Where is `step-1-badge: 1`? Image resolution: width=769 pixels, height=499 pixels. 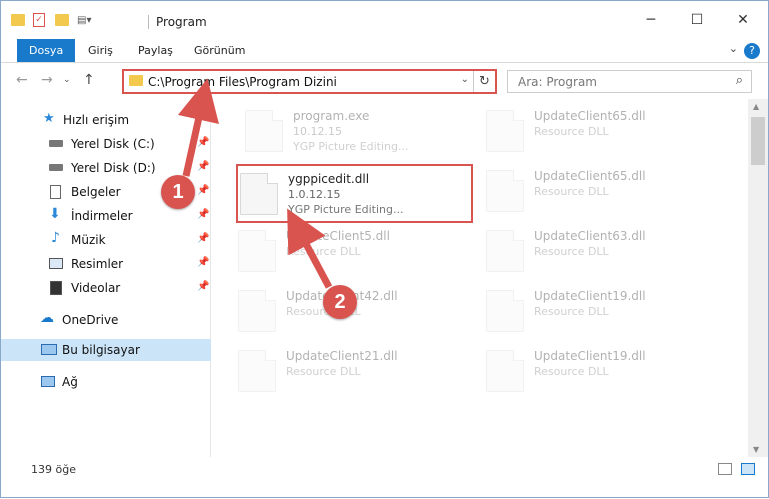
step-1-badge: 1 is located at coordinates (178, 192).